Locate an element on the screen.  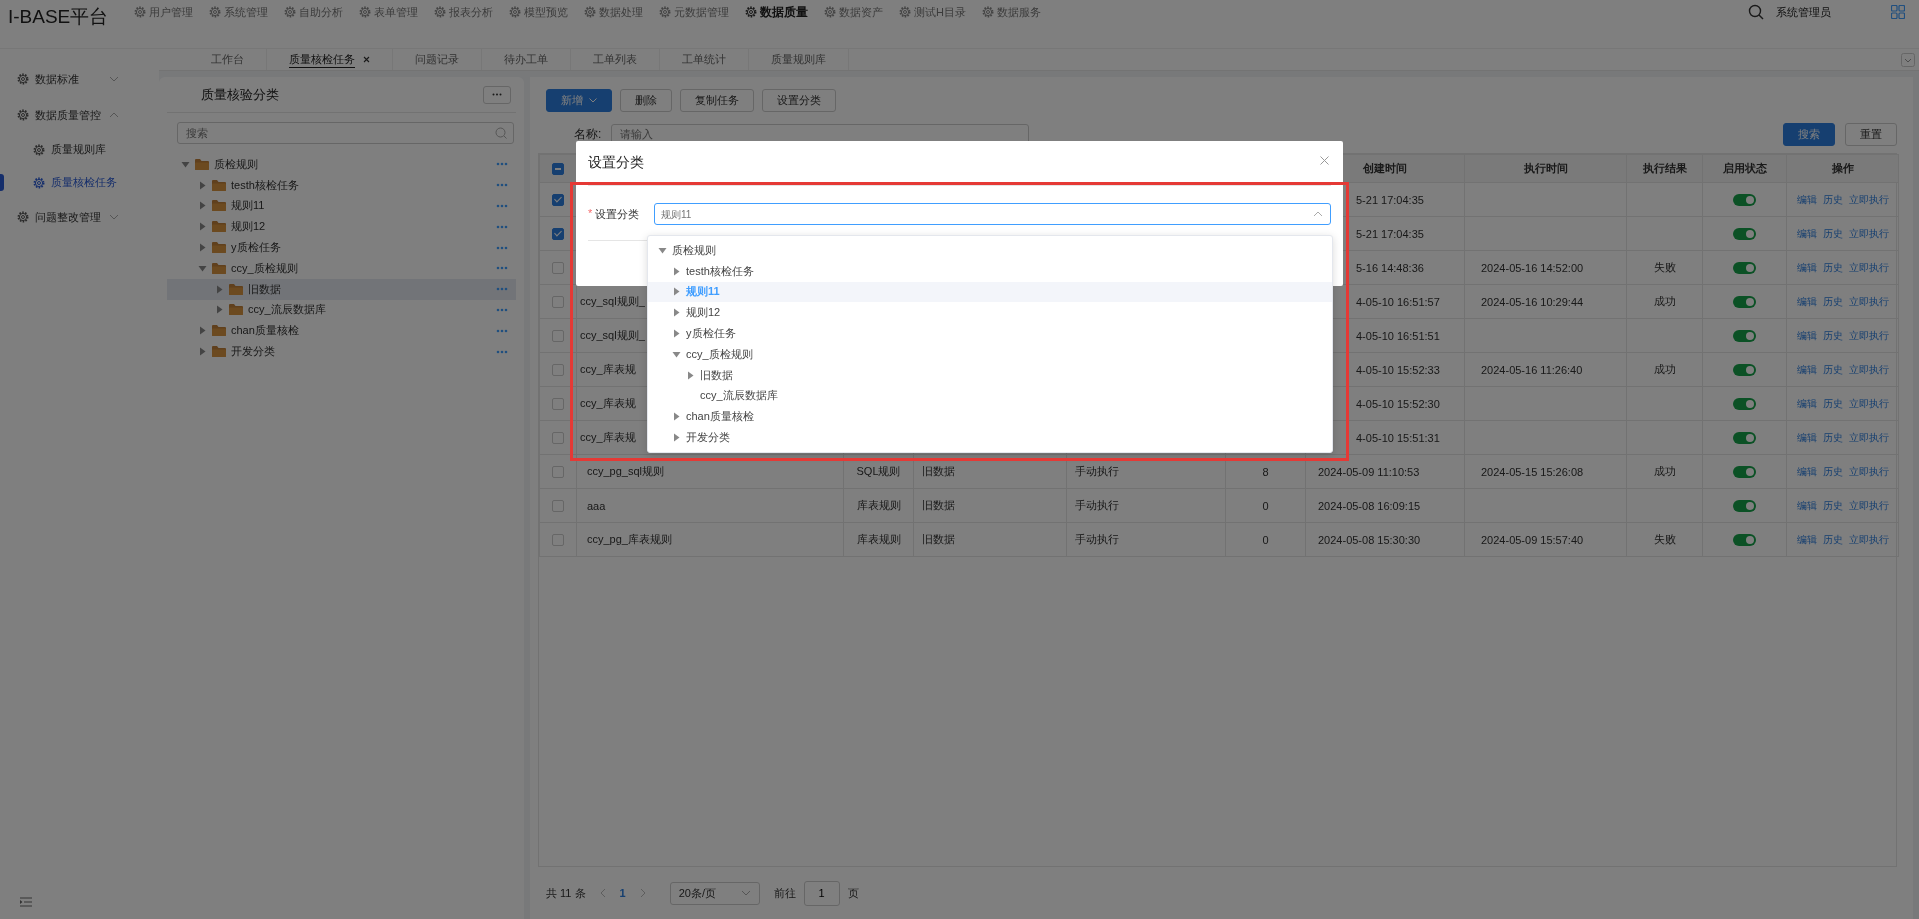
menu-item: 用户管理 is located at coordinates (163, 12).